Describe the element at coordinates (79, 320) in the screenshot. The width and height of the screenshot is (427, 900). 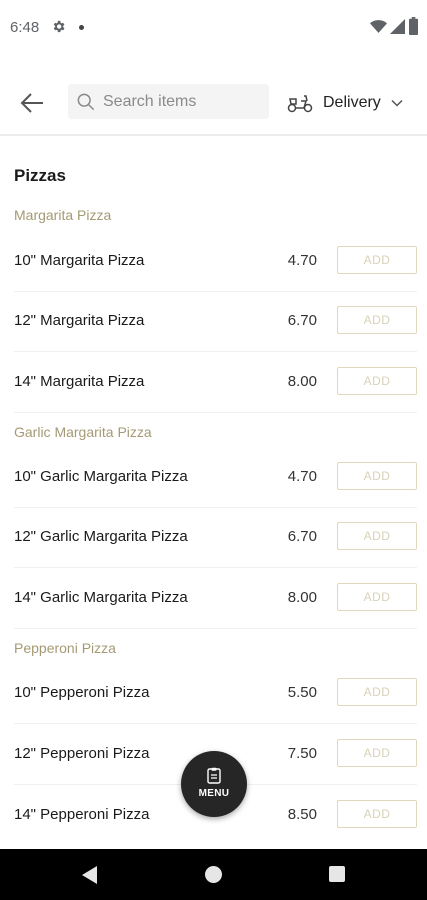
I see `item-name: 12" Margarita Pizza` at that location.